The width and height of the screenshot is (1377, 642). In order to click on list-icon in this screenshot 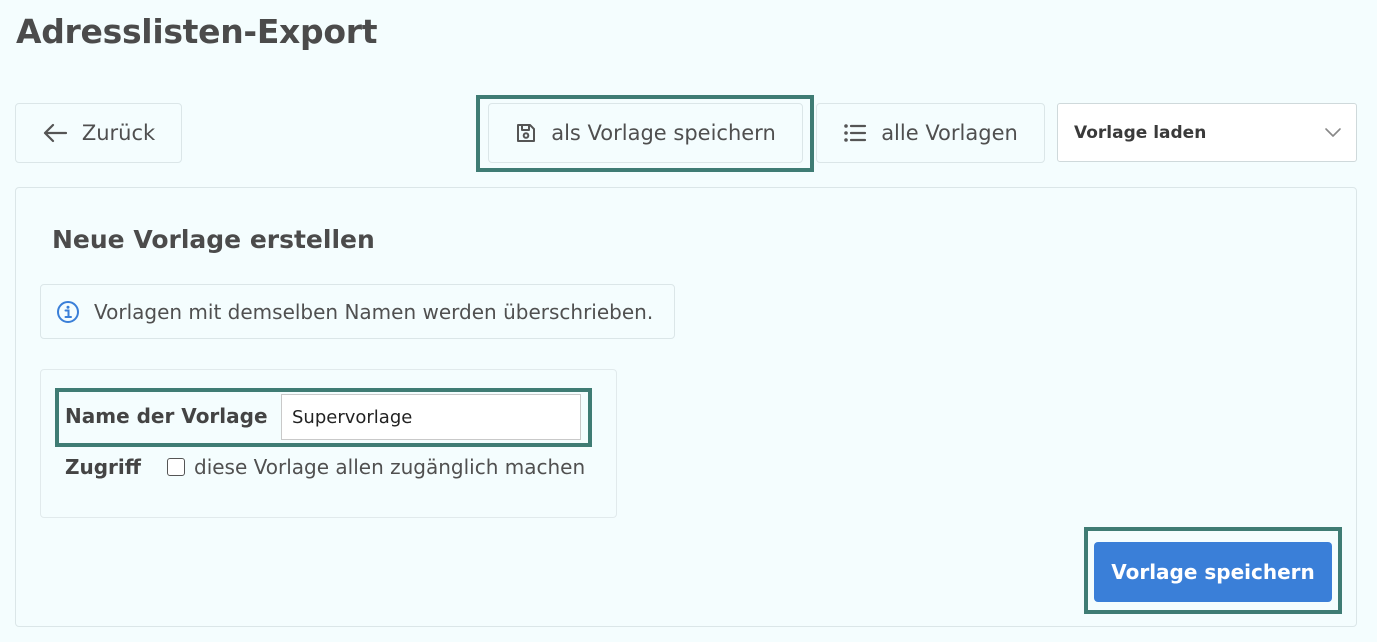, I will do `click(855, 133)`.